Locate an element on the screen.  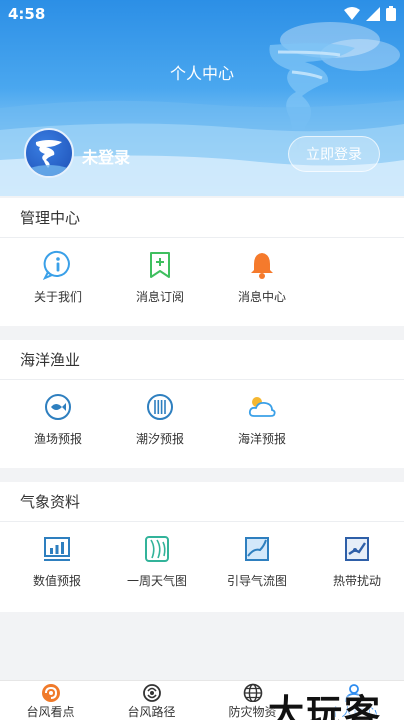
menu-label: 数值预报 is located at coordinates (56, 581).